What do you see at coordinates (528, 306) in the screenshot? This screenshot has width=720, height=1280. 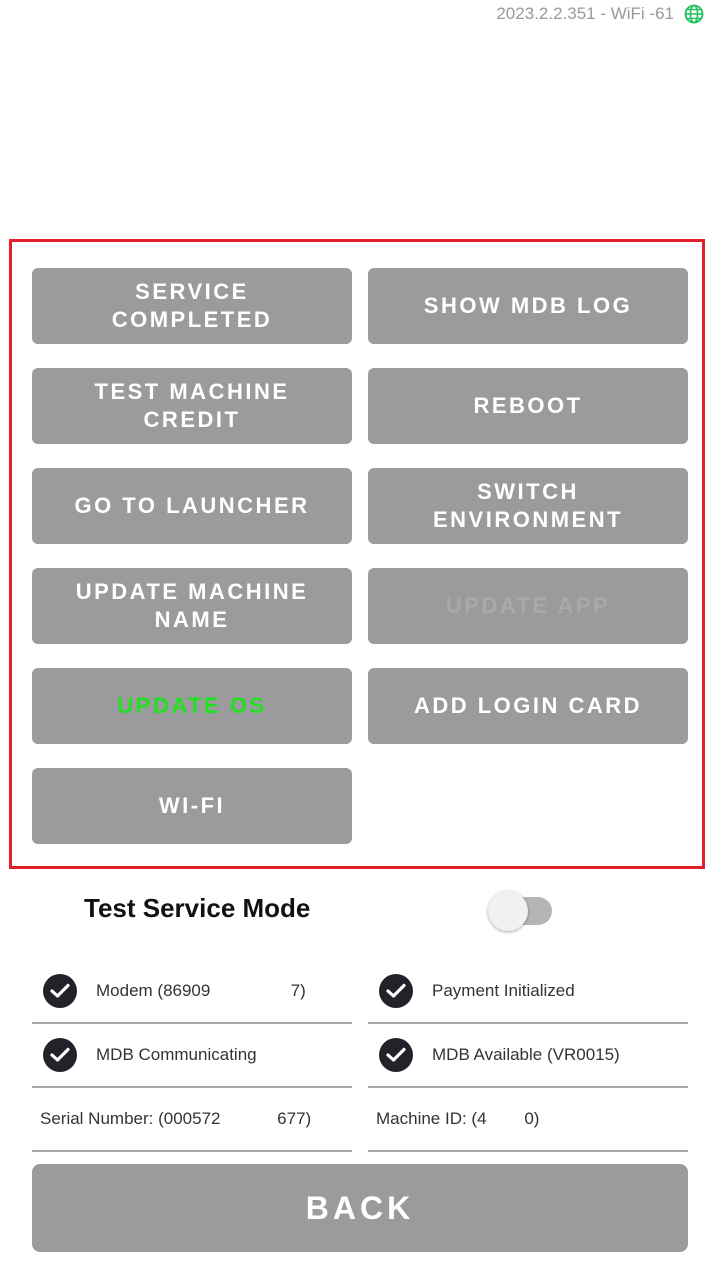 I see `show-mdb-log-button: SHOW MDB LOG` at bounding box center [528, 306].